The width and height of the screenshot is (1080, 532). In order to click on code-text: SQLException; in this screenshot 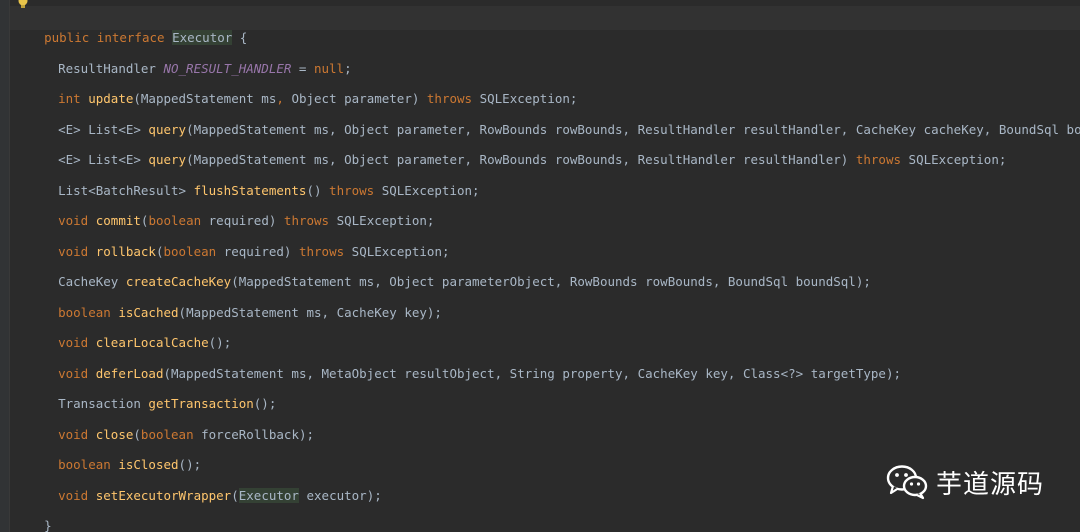, I will do `click(954, 159)`.